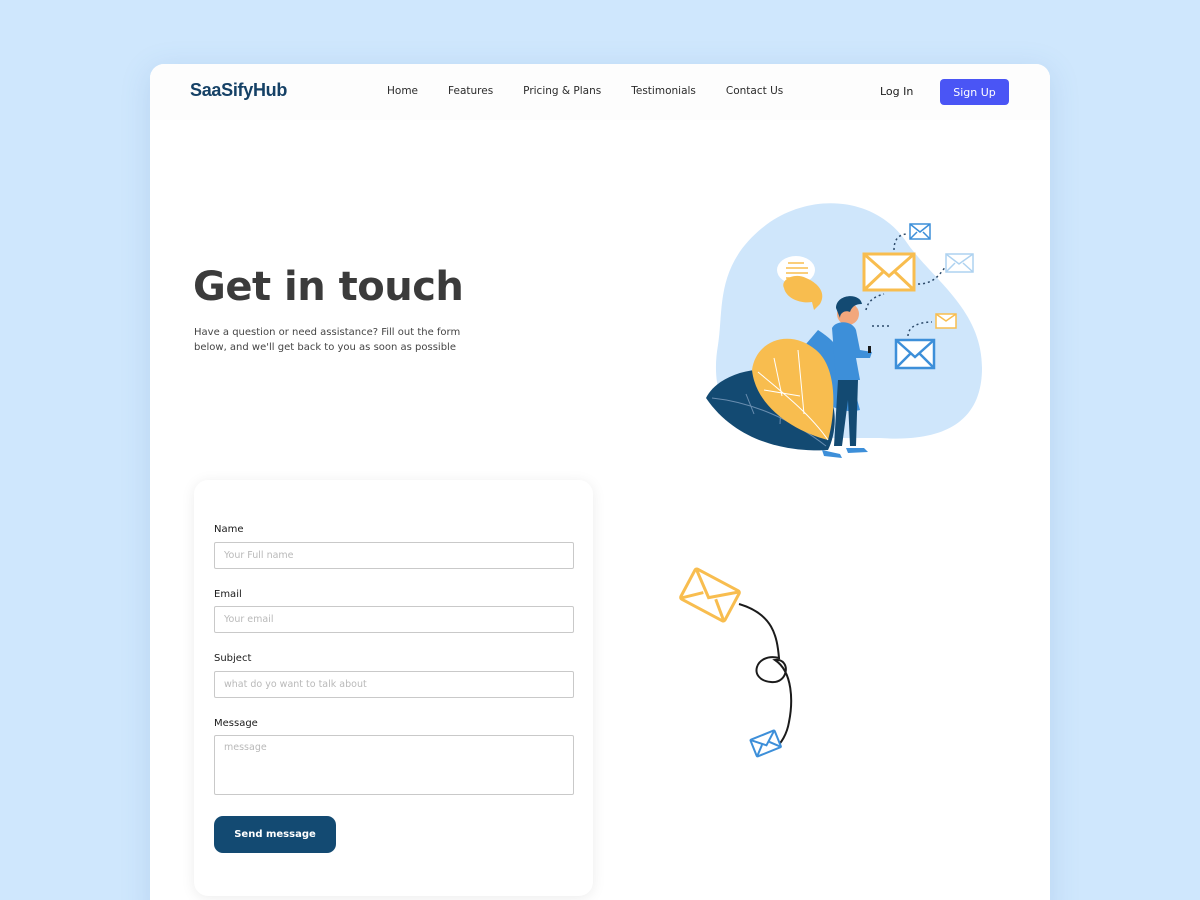 The image size is (1200, 900). I want to click on name-field, so click(394, 555).